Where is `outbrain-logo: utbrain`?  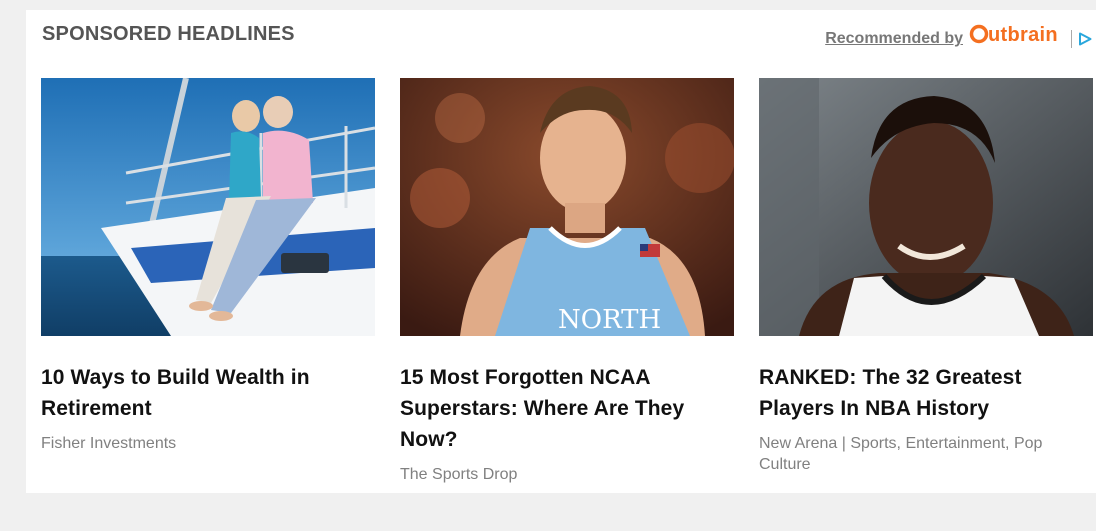
outbrain-logo: utbrain is located at coordinates (1017, 37).